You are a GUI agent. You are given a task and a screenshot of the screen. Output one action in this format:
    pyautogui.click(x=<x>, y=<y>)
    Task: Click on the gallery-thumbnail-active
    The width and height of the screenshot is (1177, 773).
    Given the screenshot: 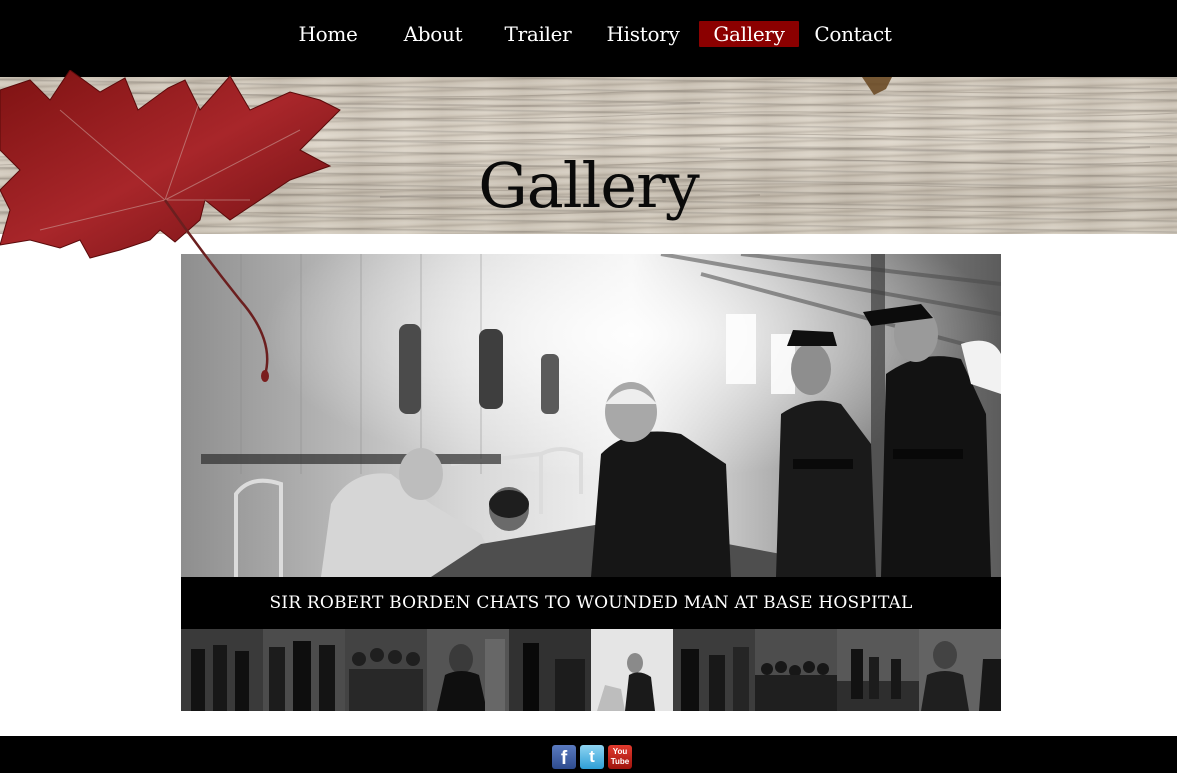 What is the action you would take?
    pyautogui.click(x=632, y=670)
    